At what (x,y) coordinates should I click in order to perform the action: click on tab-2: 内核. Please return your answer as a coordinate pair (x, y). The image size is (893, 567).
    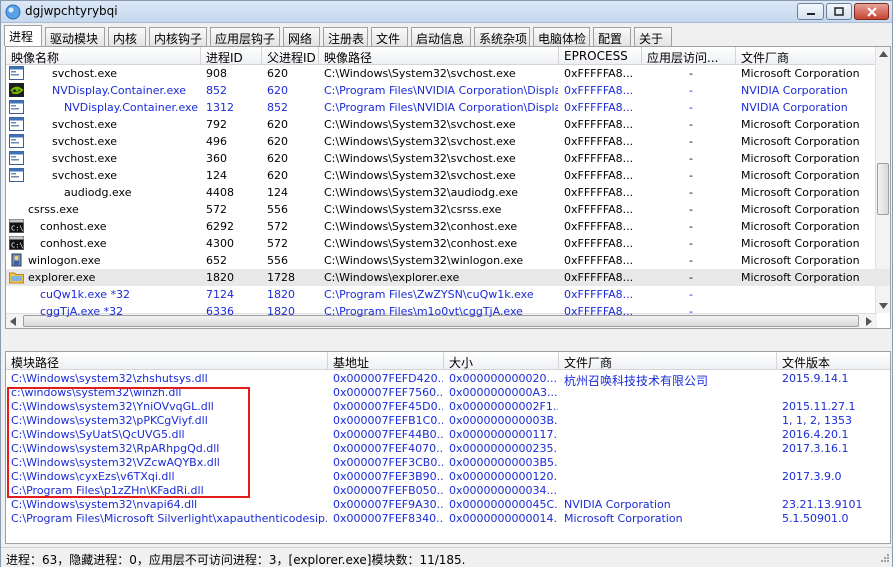
    Looking at the image, I should click on (127, 36).